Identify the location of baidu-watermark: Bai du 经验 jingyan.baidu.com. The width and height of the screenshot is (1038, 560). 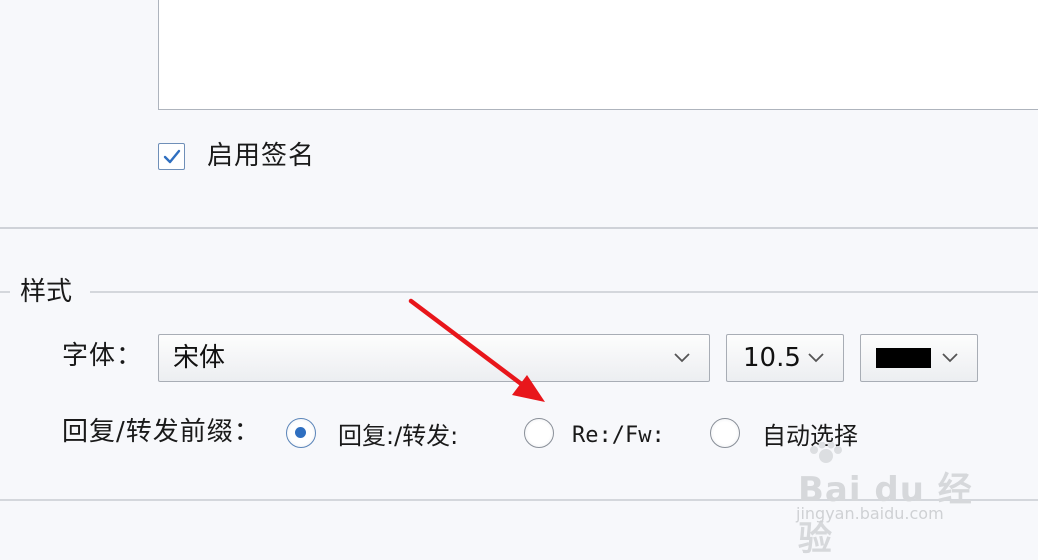
(892, 499).